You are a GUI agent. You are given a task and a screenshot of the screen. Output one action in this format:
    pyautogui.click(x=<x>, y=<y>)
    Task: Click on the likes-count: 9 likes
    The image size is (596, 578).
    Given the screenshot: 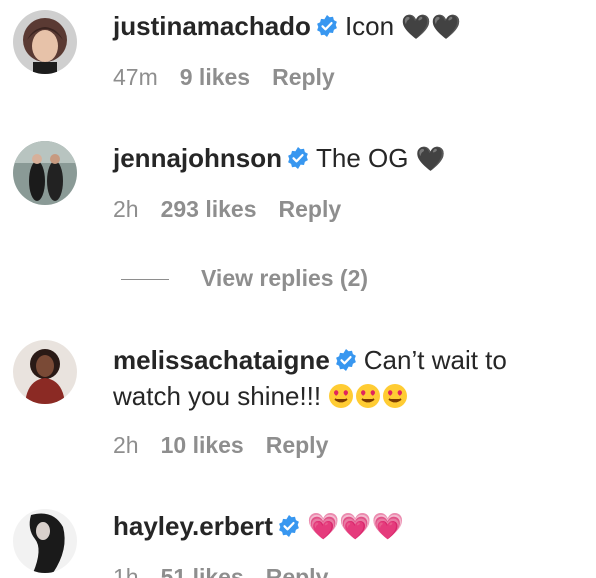 What is the action you would take?
    pyautogui.click(x=215, y=77)
    